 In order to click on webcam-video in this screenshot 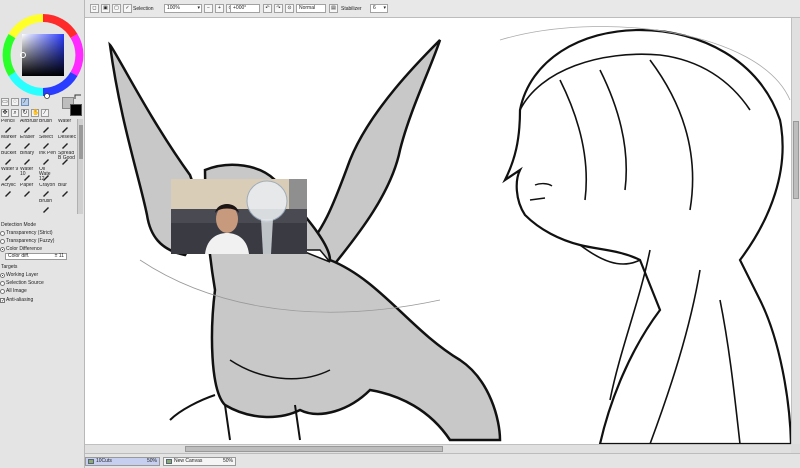, I will do `click(239, 216)`.